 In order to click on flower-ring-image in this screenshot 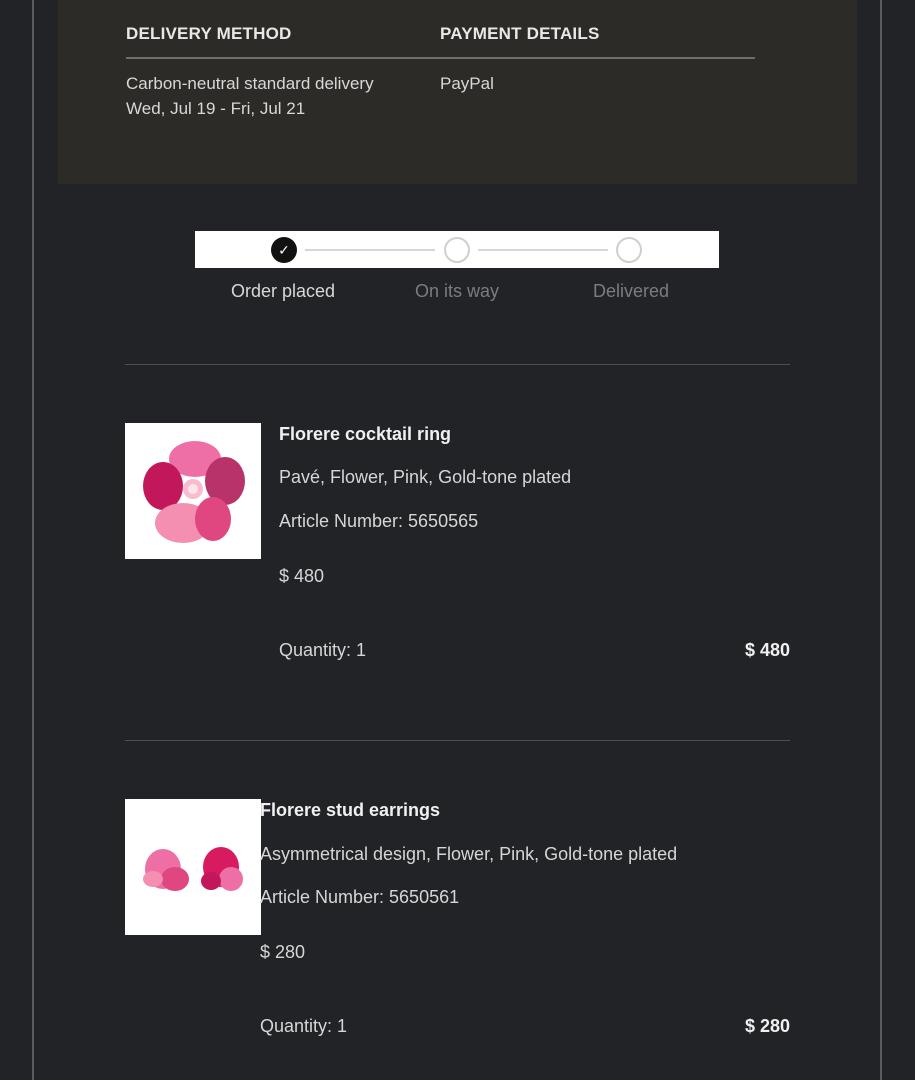, I will do `click(194, 492)`.